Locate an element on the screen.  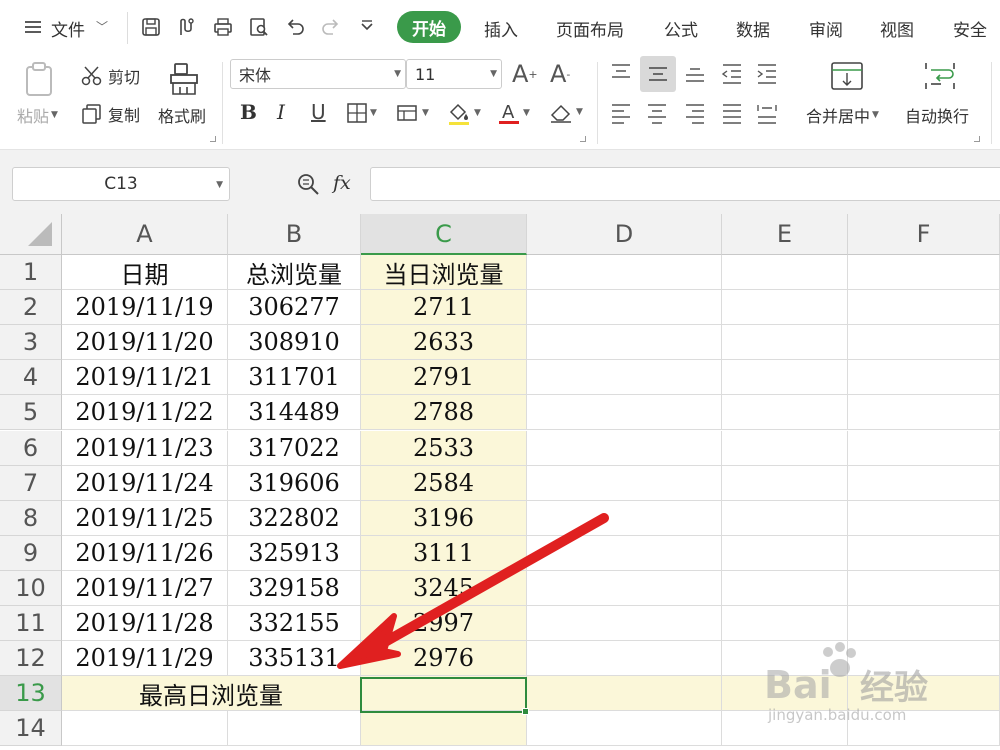
watermark-text: 经验 is located at coordinates (894, 688).